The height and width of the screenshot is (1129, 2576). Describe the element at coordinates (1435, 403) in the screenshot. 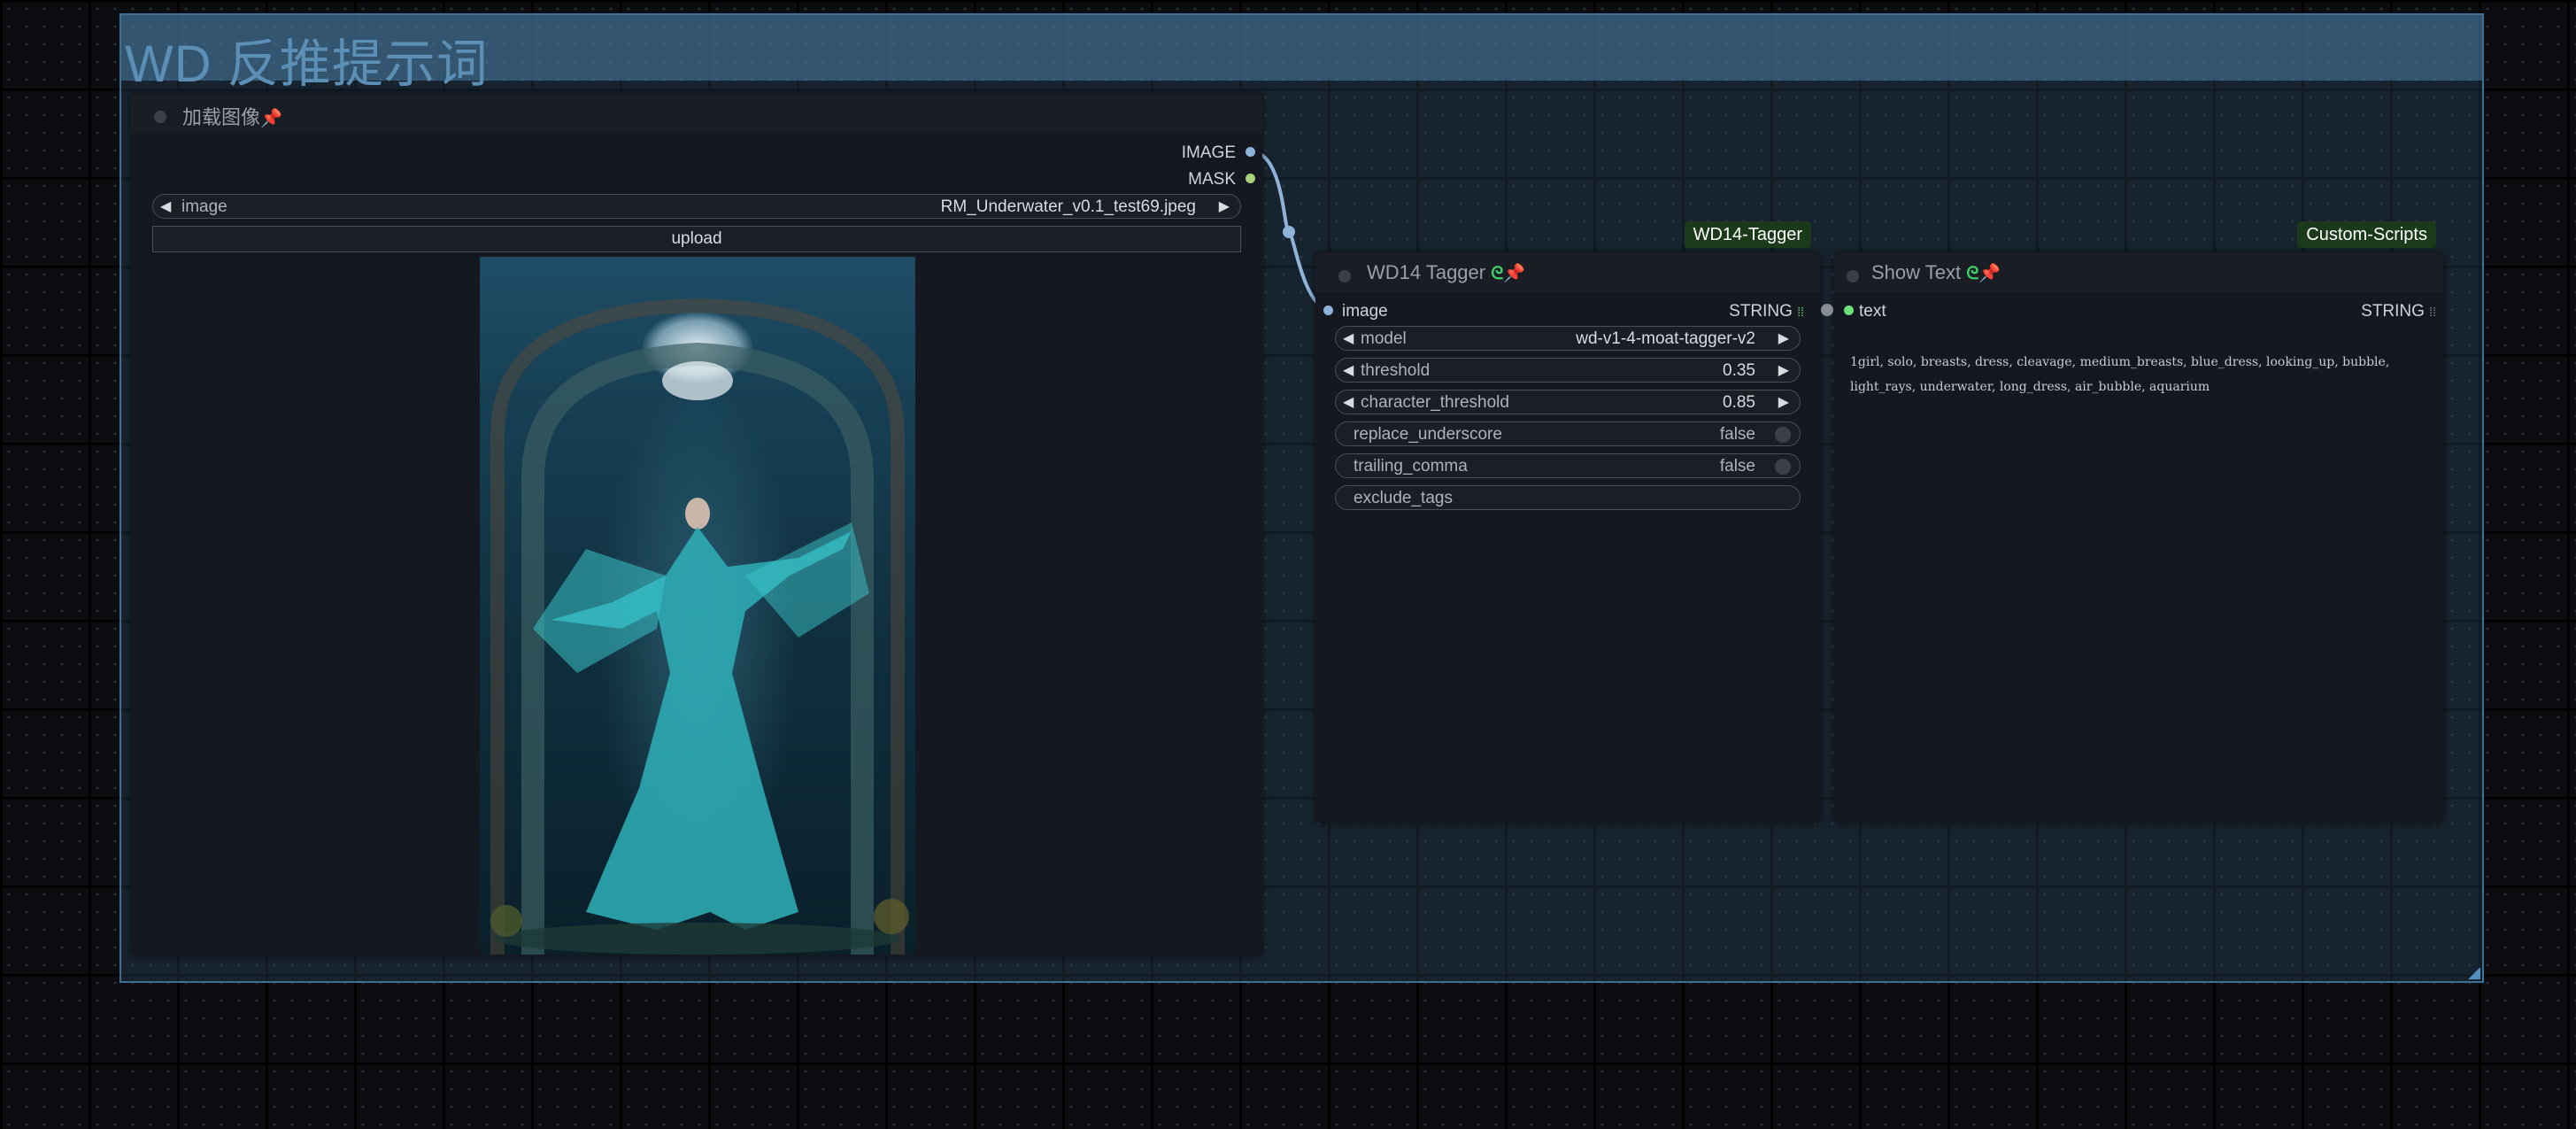

I see `widget-label: character_threshold` at that location.